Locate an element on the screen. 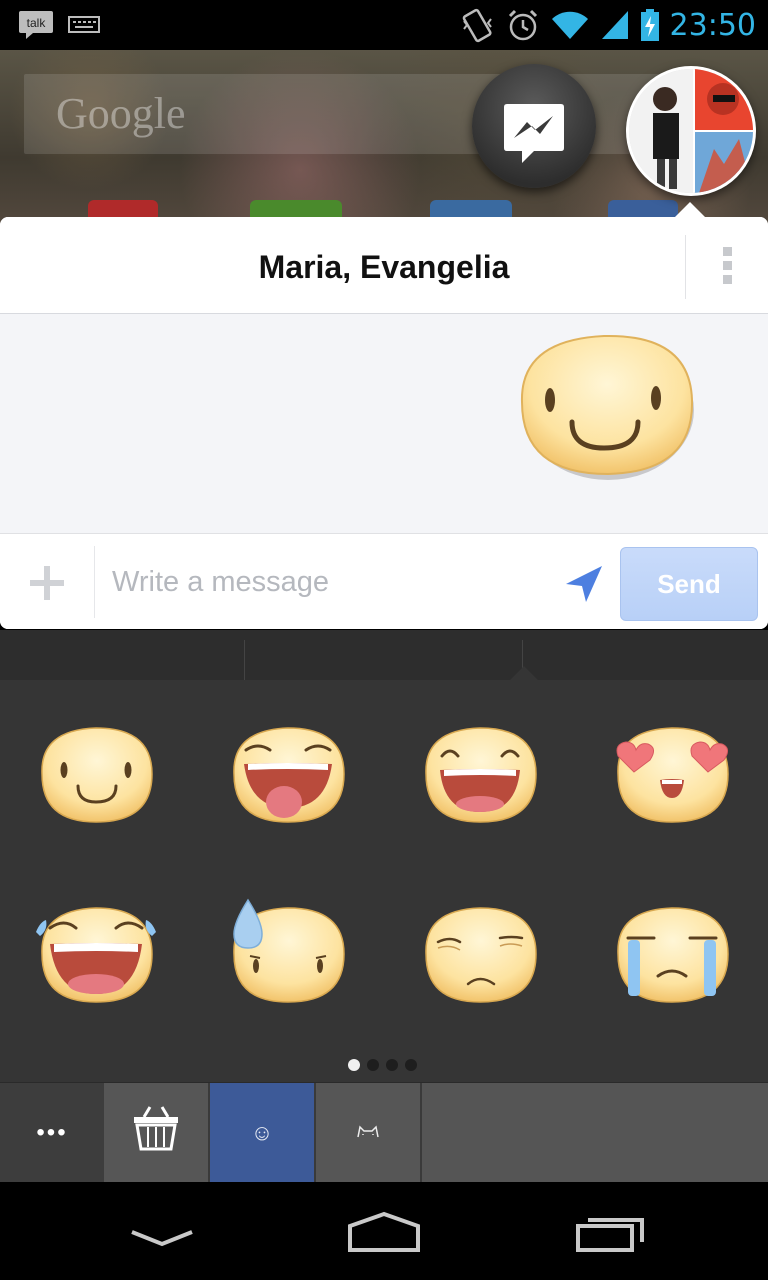 The height and width of the screenshot is (1280, 768). google-search-bar: Google is located at coordinates (369, 114).